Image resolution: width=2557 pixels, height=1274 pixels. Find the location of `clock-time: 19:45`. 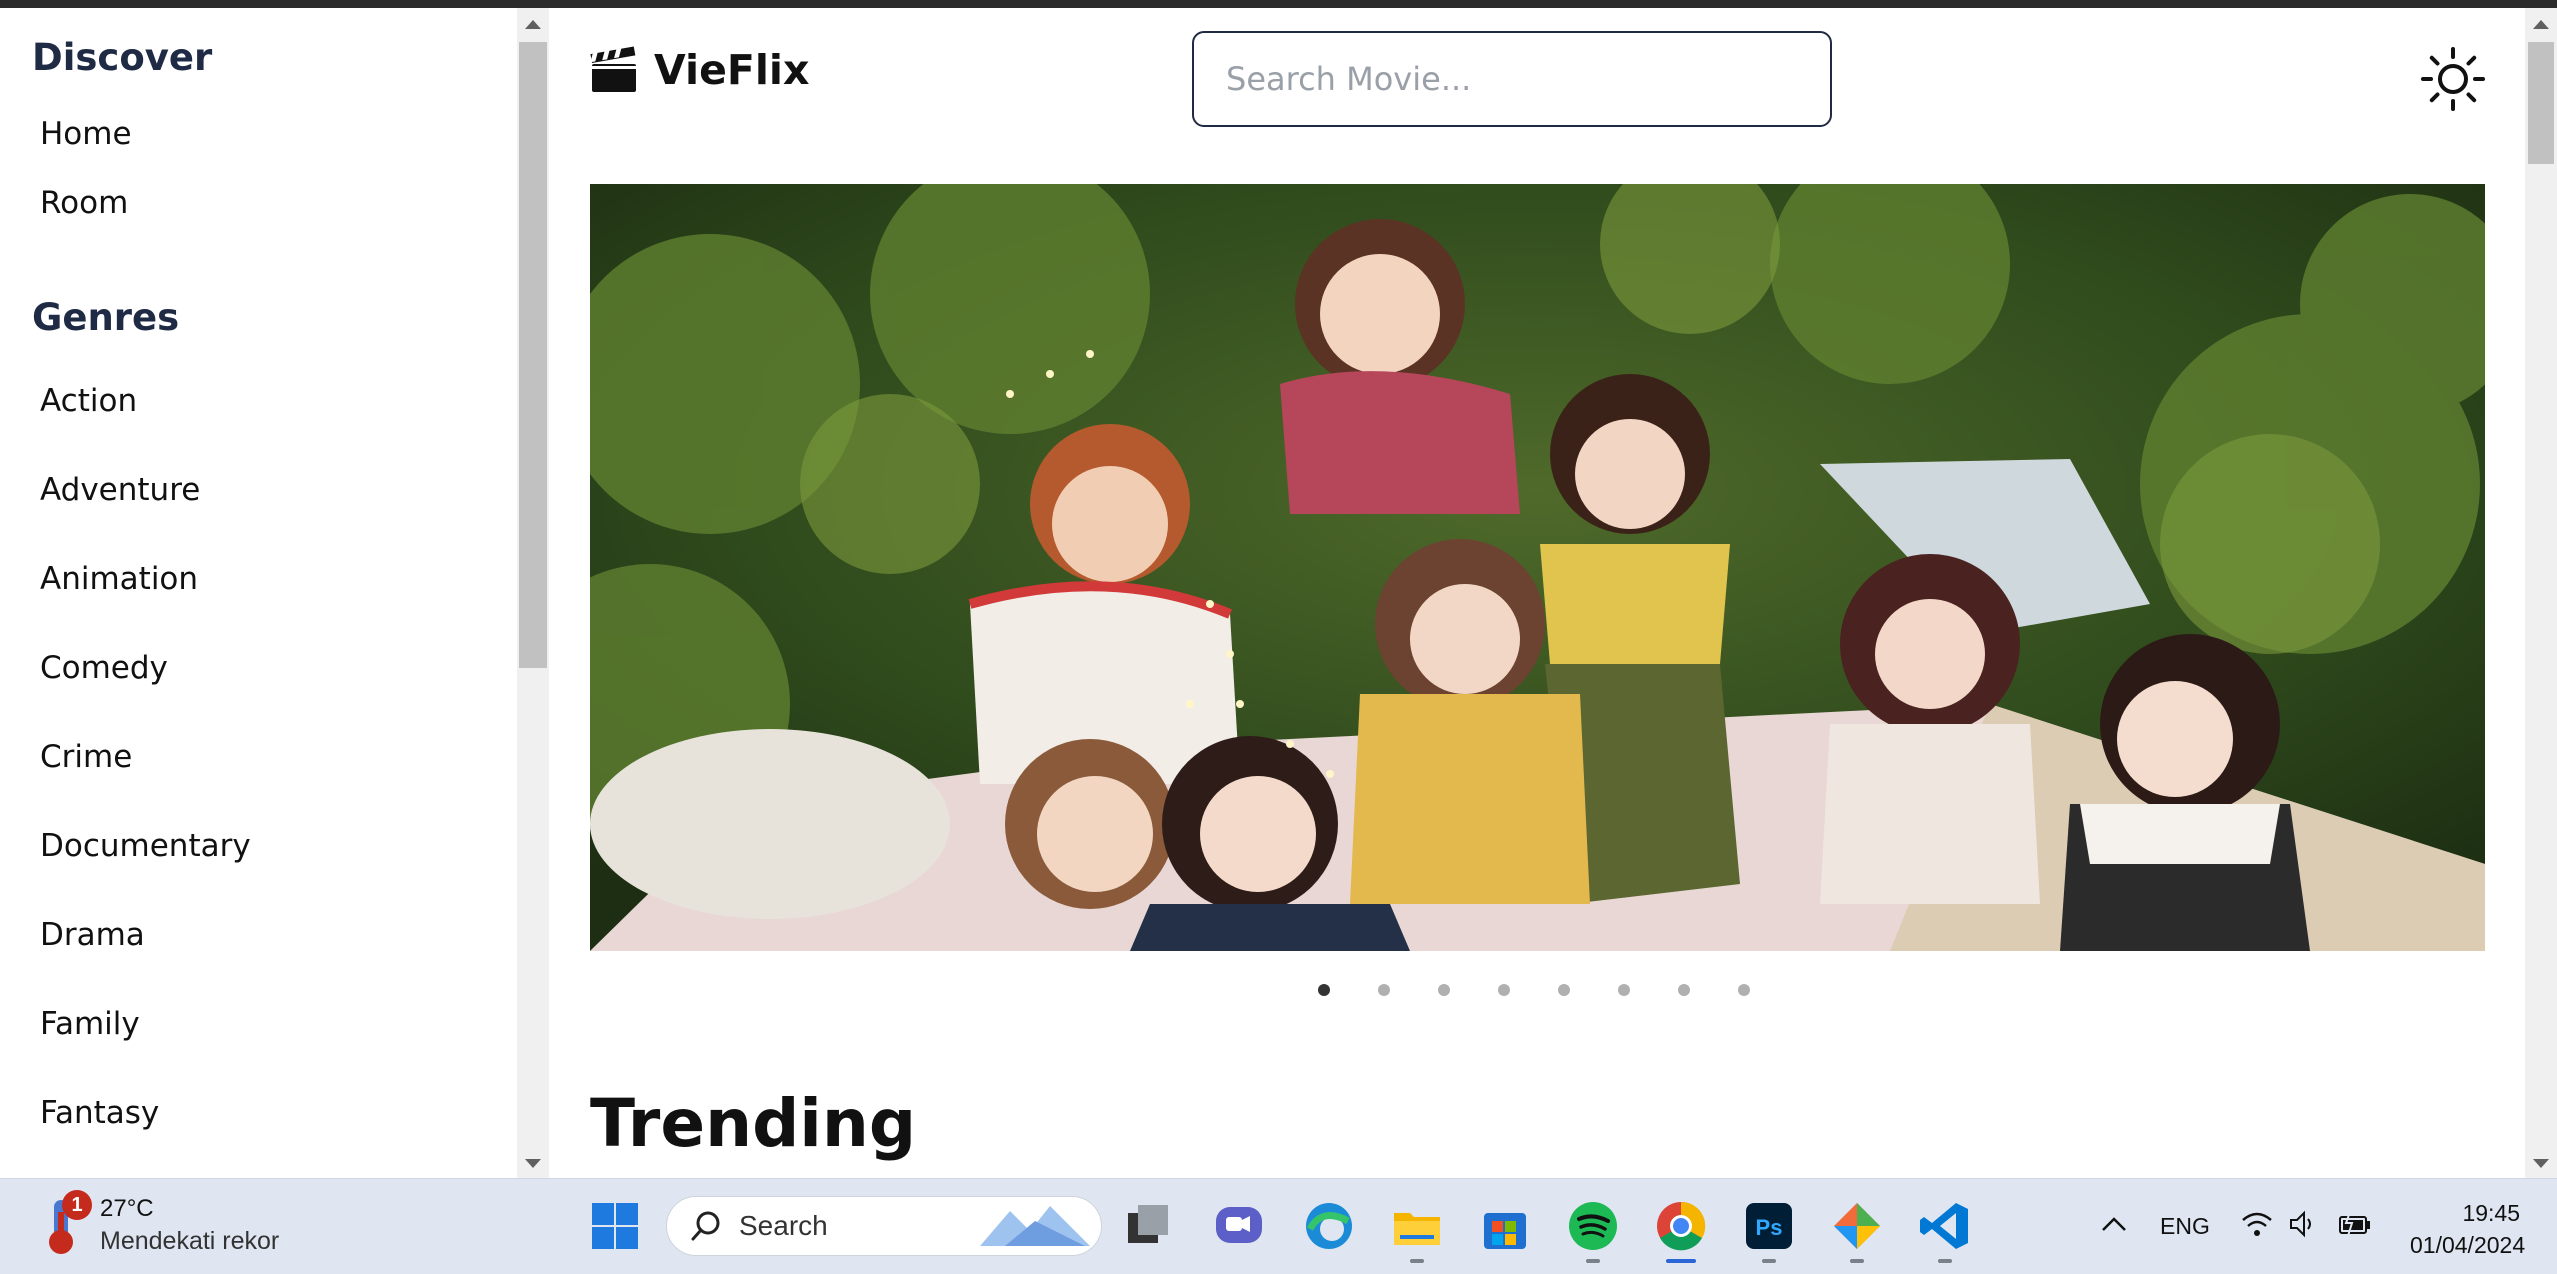

clock-time: 19:45 is located at coordinates (2491, 1213).